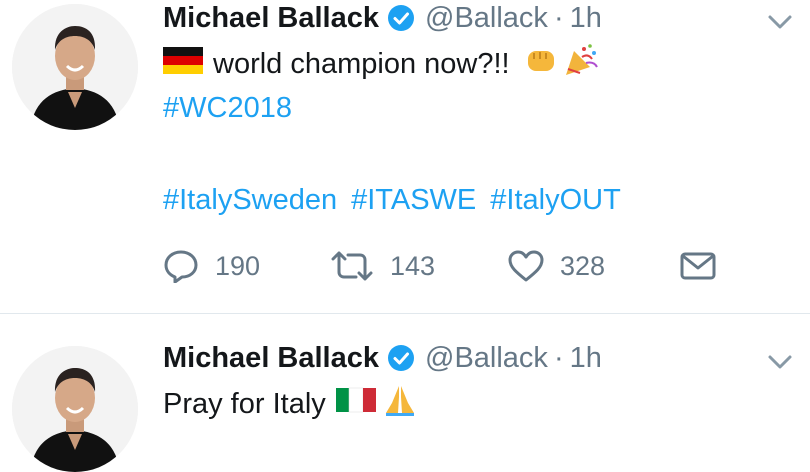  What do you see at coordinates (583, 265) in the screenshot?
I see `like-count: 328` at bounding box center [583, 265].